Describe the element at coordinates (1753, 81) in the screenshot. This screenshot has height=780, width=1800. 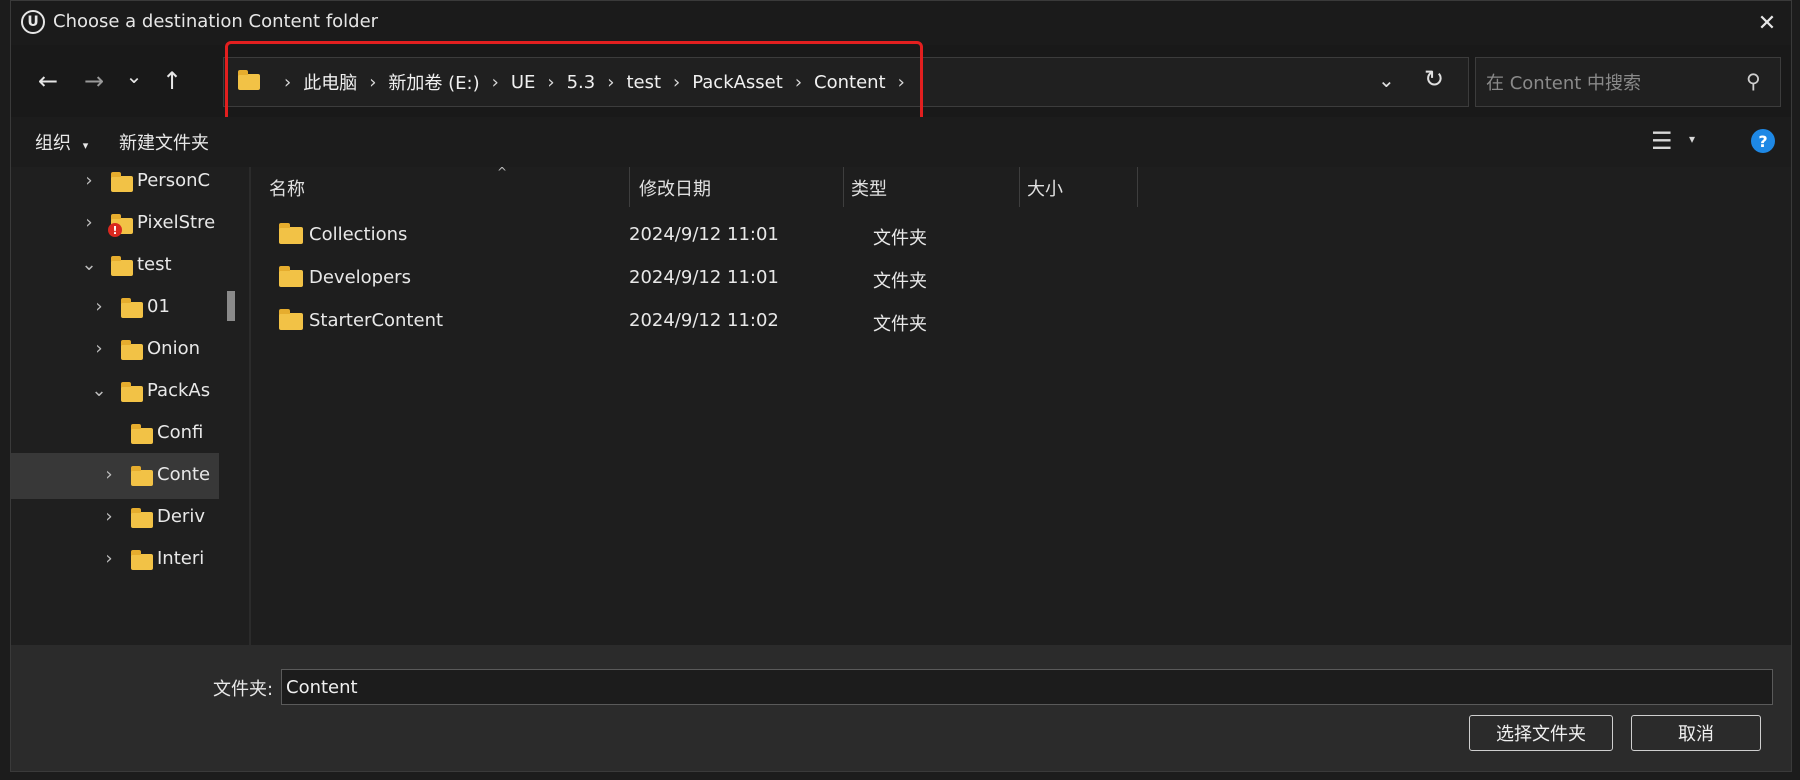
I see `search-icon: ⚲` at that location.